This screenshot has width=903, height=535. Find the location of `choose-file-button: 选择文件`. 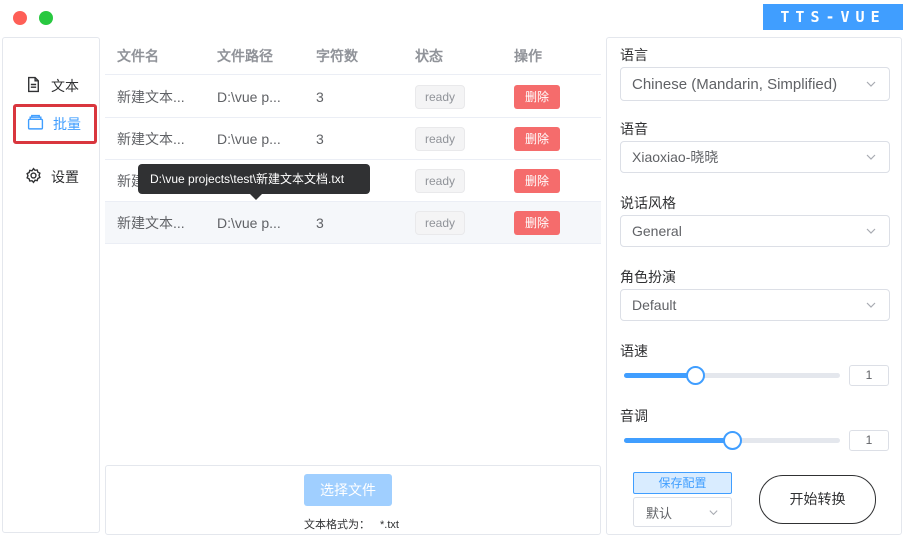

choose-file-button: 选择文件 is located at coordinates (348, 490).